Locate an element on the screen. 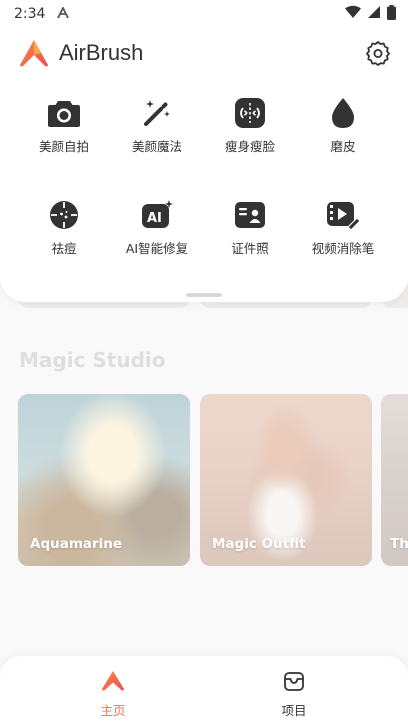  tool-id-photo: 证件照 is located at coordinates (250, 227).